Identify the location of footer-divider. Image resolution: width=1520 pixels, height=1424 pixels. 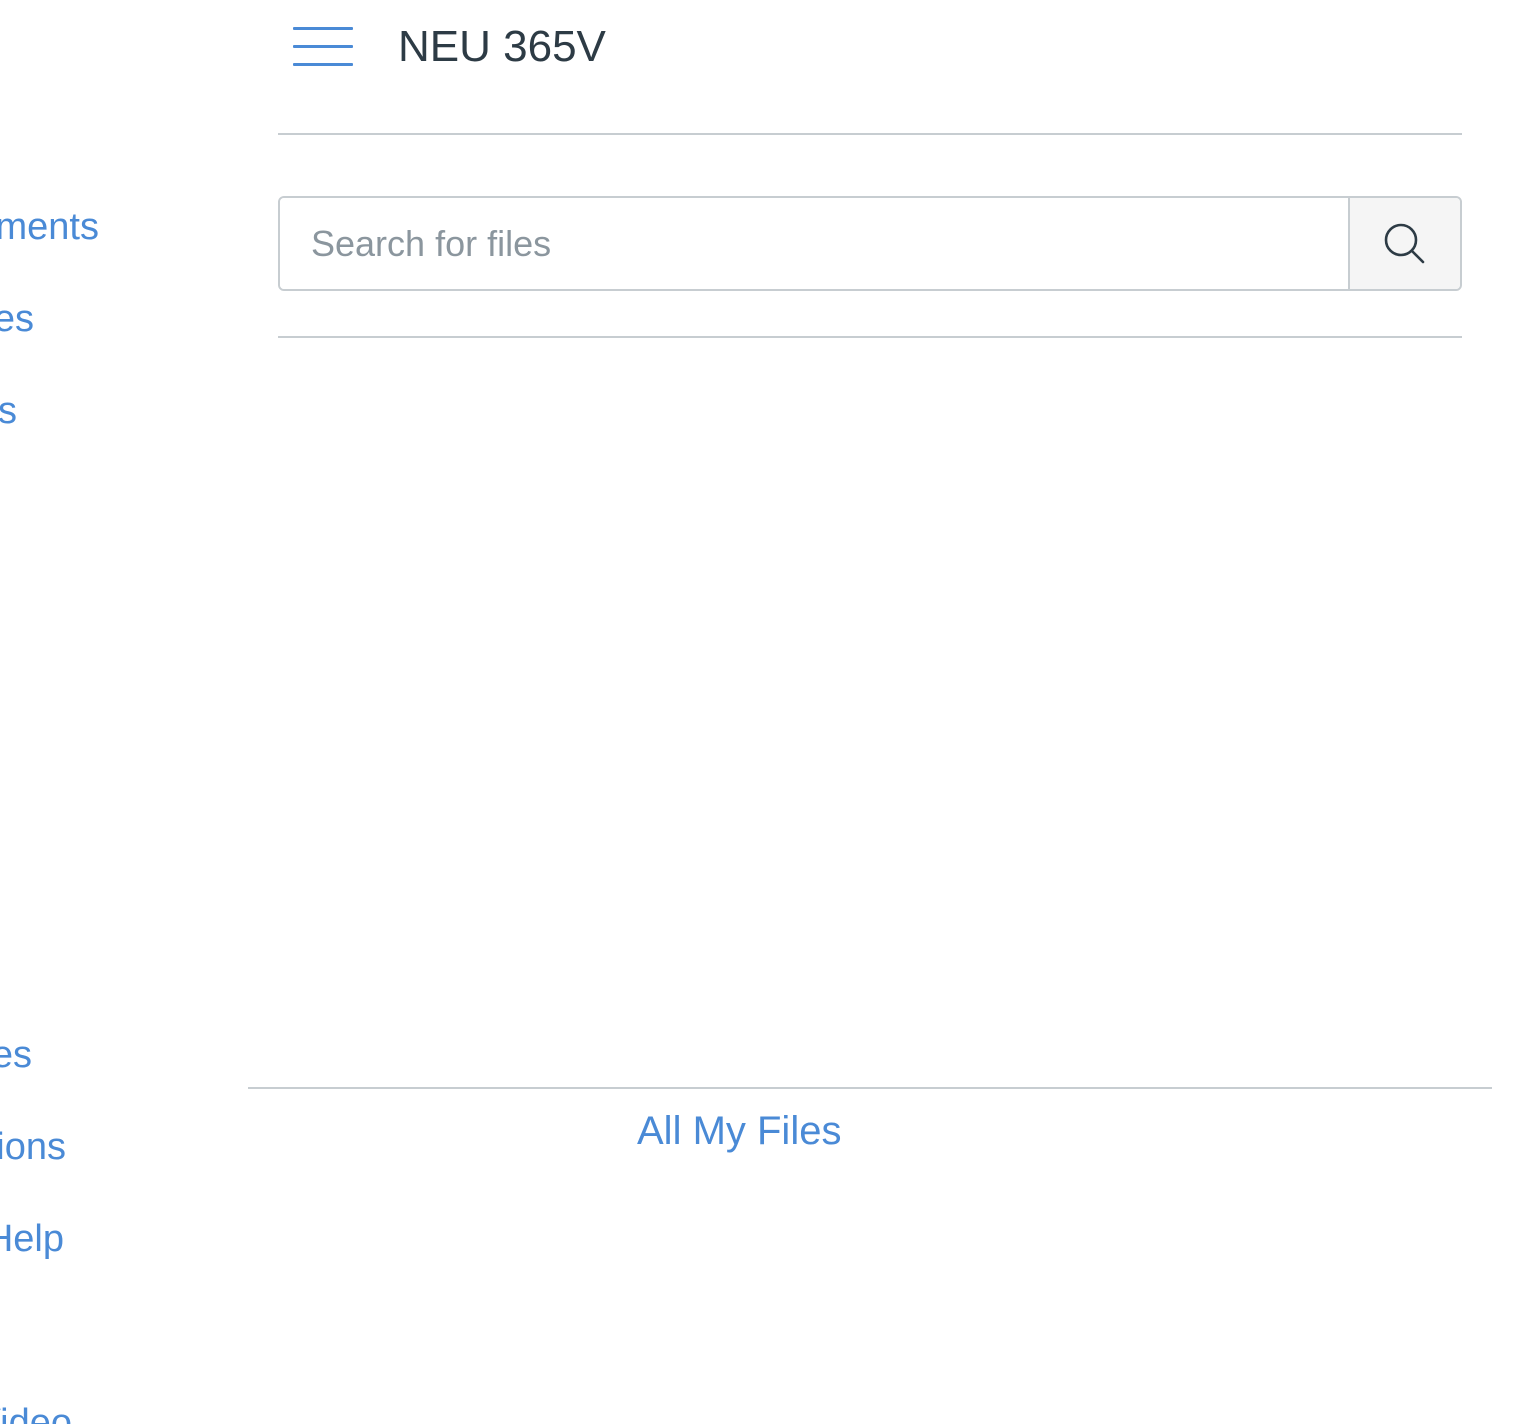
(870, 1088).